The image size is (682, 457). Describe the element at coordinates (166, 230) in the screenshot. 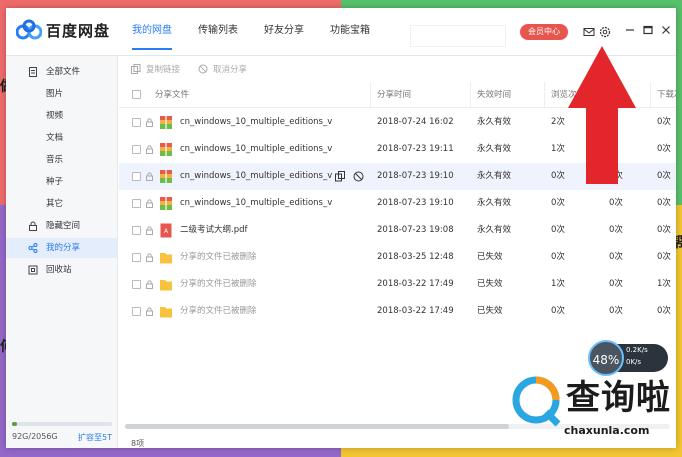

I see `pdf-file-icon: A` at that location.